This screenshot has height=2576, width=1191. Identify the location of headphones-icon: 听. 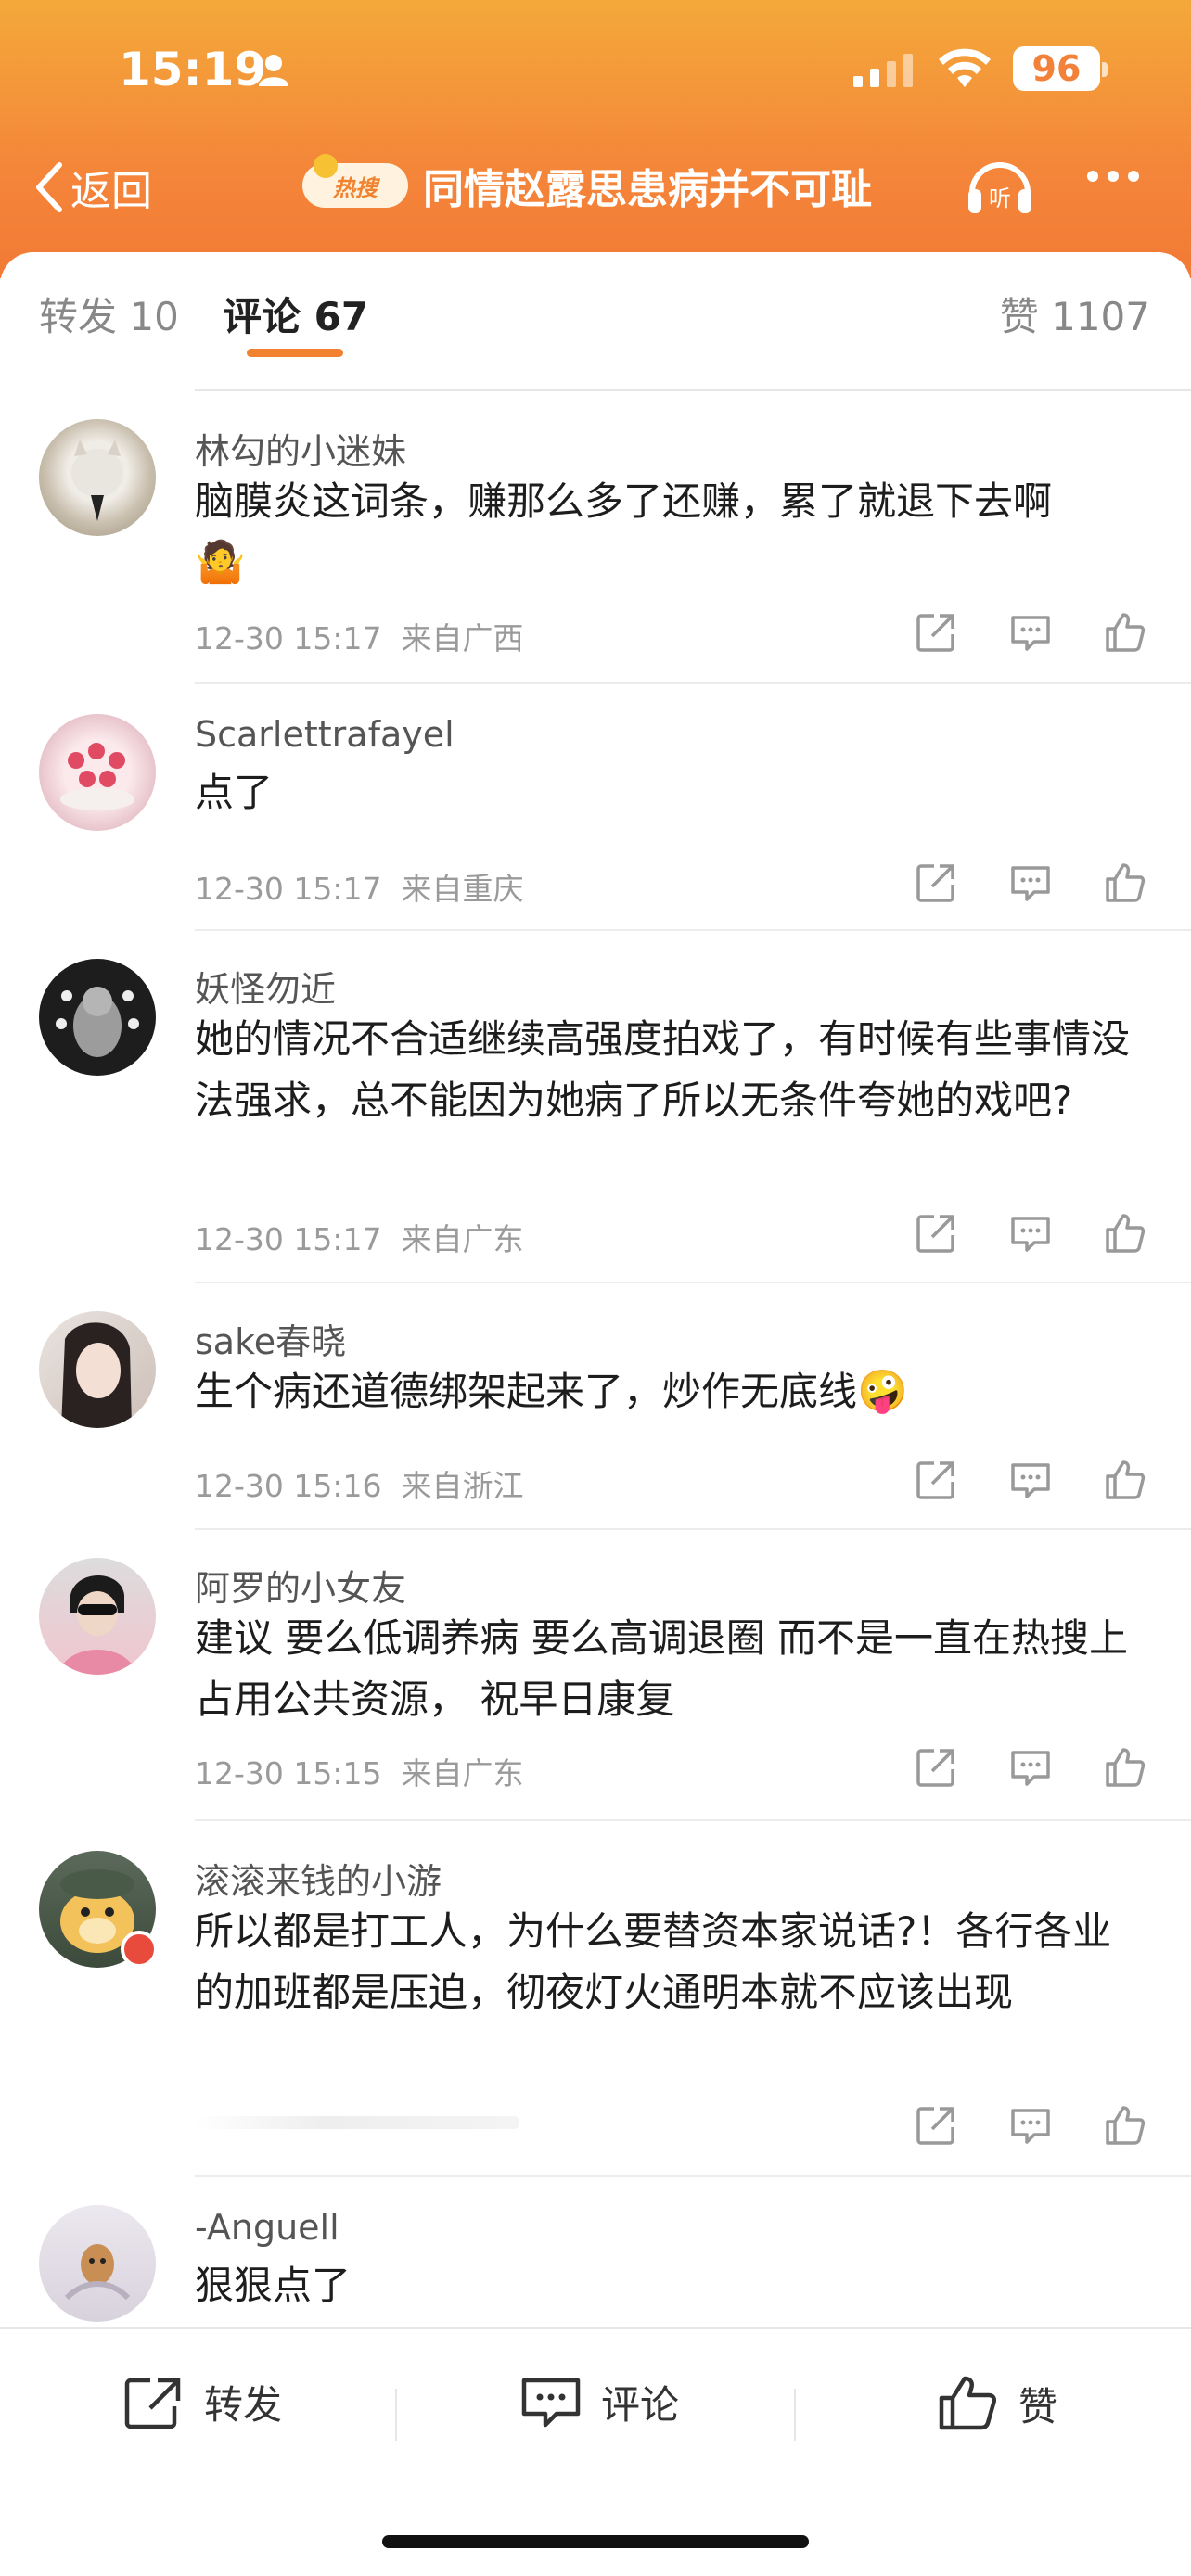
(999, 187).